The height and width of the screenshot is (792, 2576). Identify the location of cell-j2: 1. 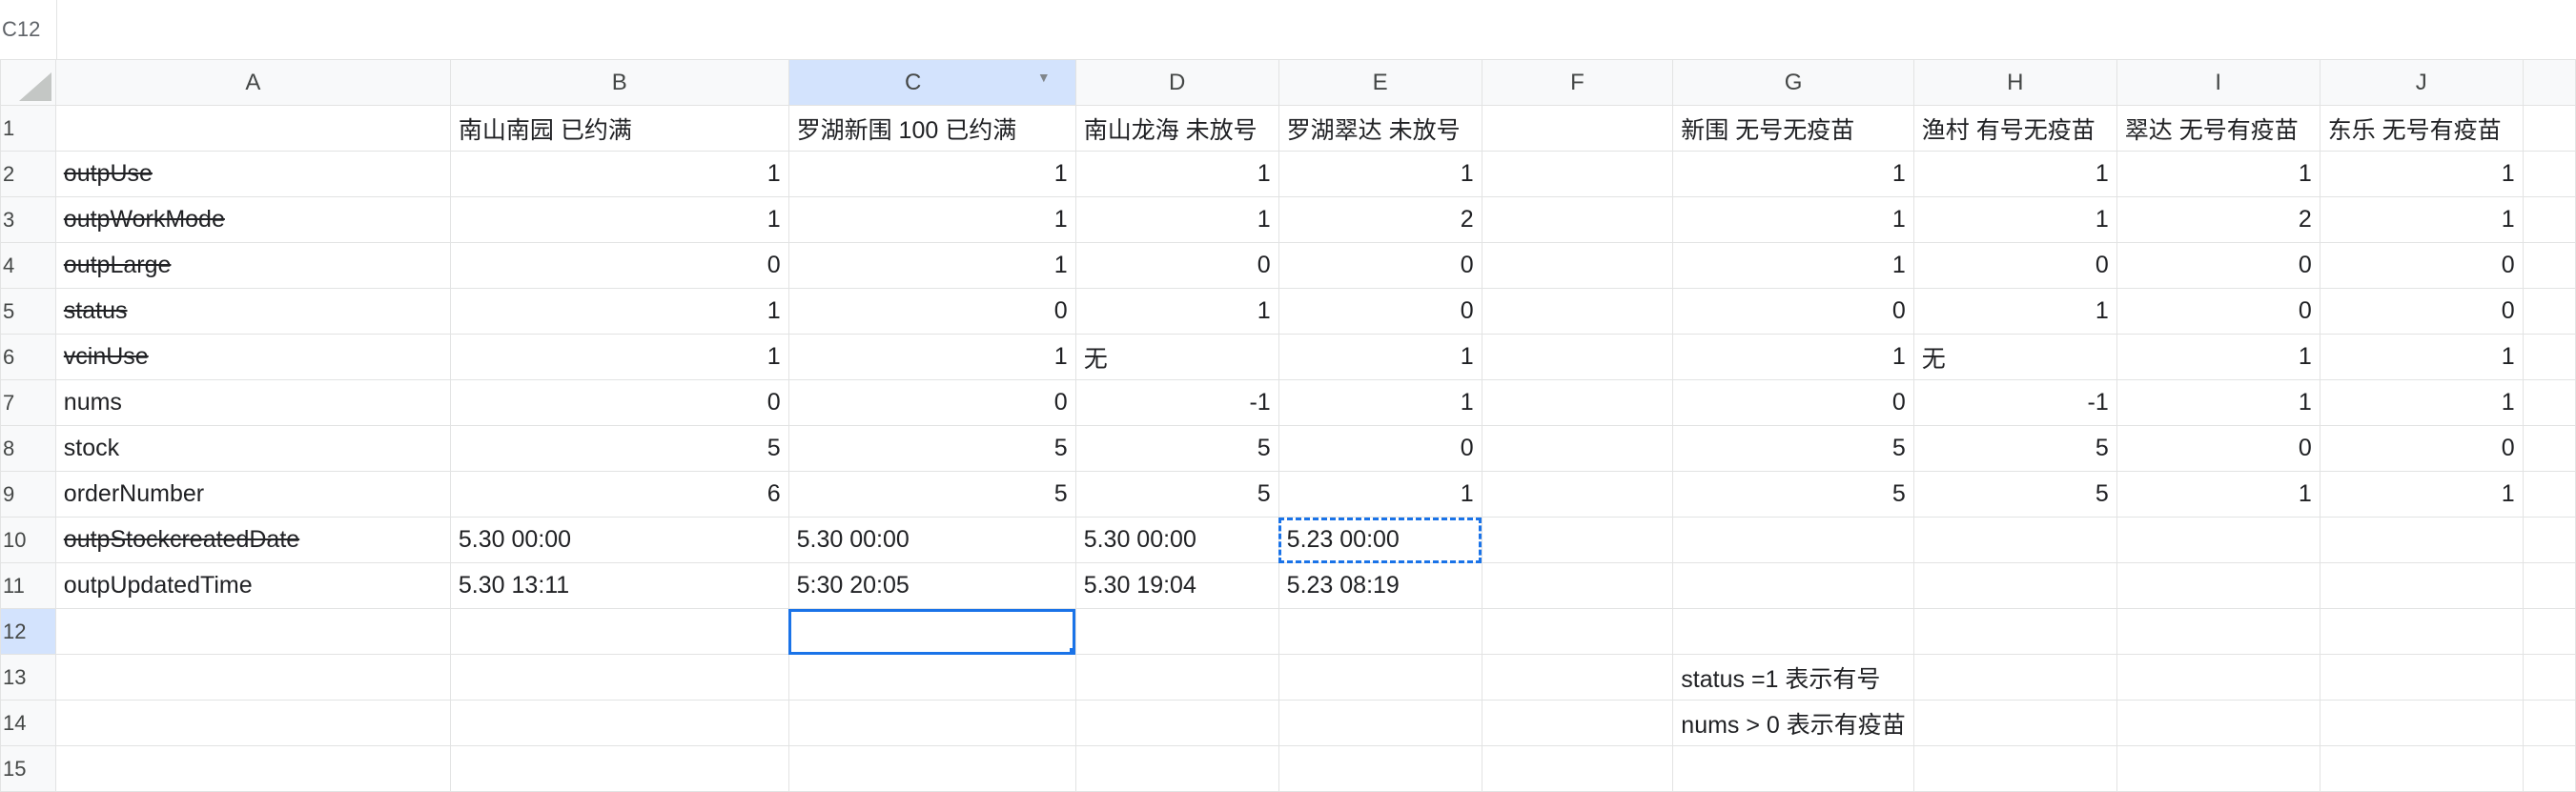
(2421, 174).